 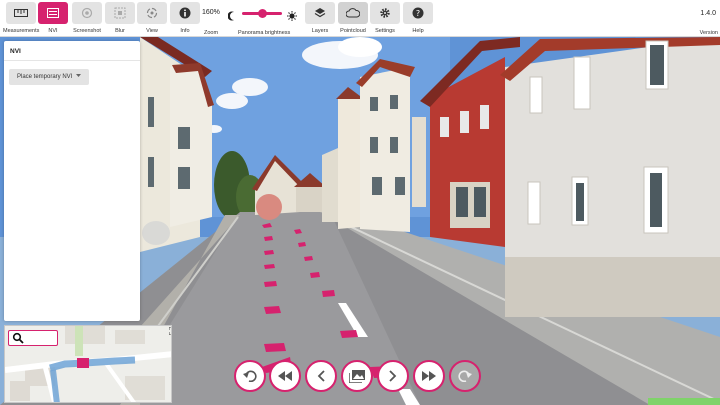 I want to click on layers-icon, so click(x=320, y=13).